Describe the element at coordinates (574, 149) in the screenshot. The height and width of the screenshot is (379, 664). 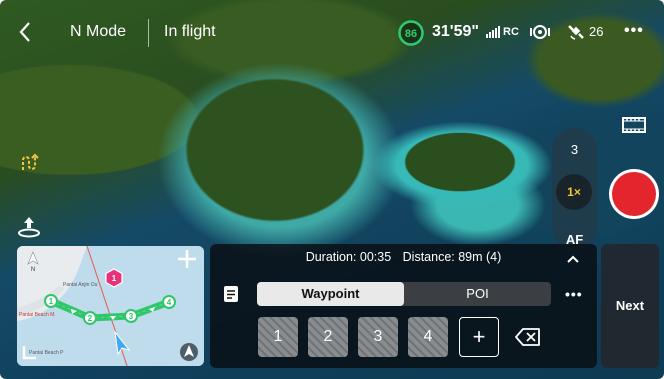
I see `zoom-3x-button: 3` at that location.